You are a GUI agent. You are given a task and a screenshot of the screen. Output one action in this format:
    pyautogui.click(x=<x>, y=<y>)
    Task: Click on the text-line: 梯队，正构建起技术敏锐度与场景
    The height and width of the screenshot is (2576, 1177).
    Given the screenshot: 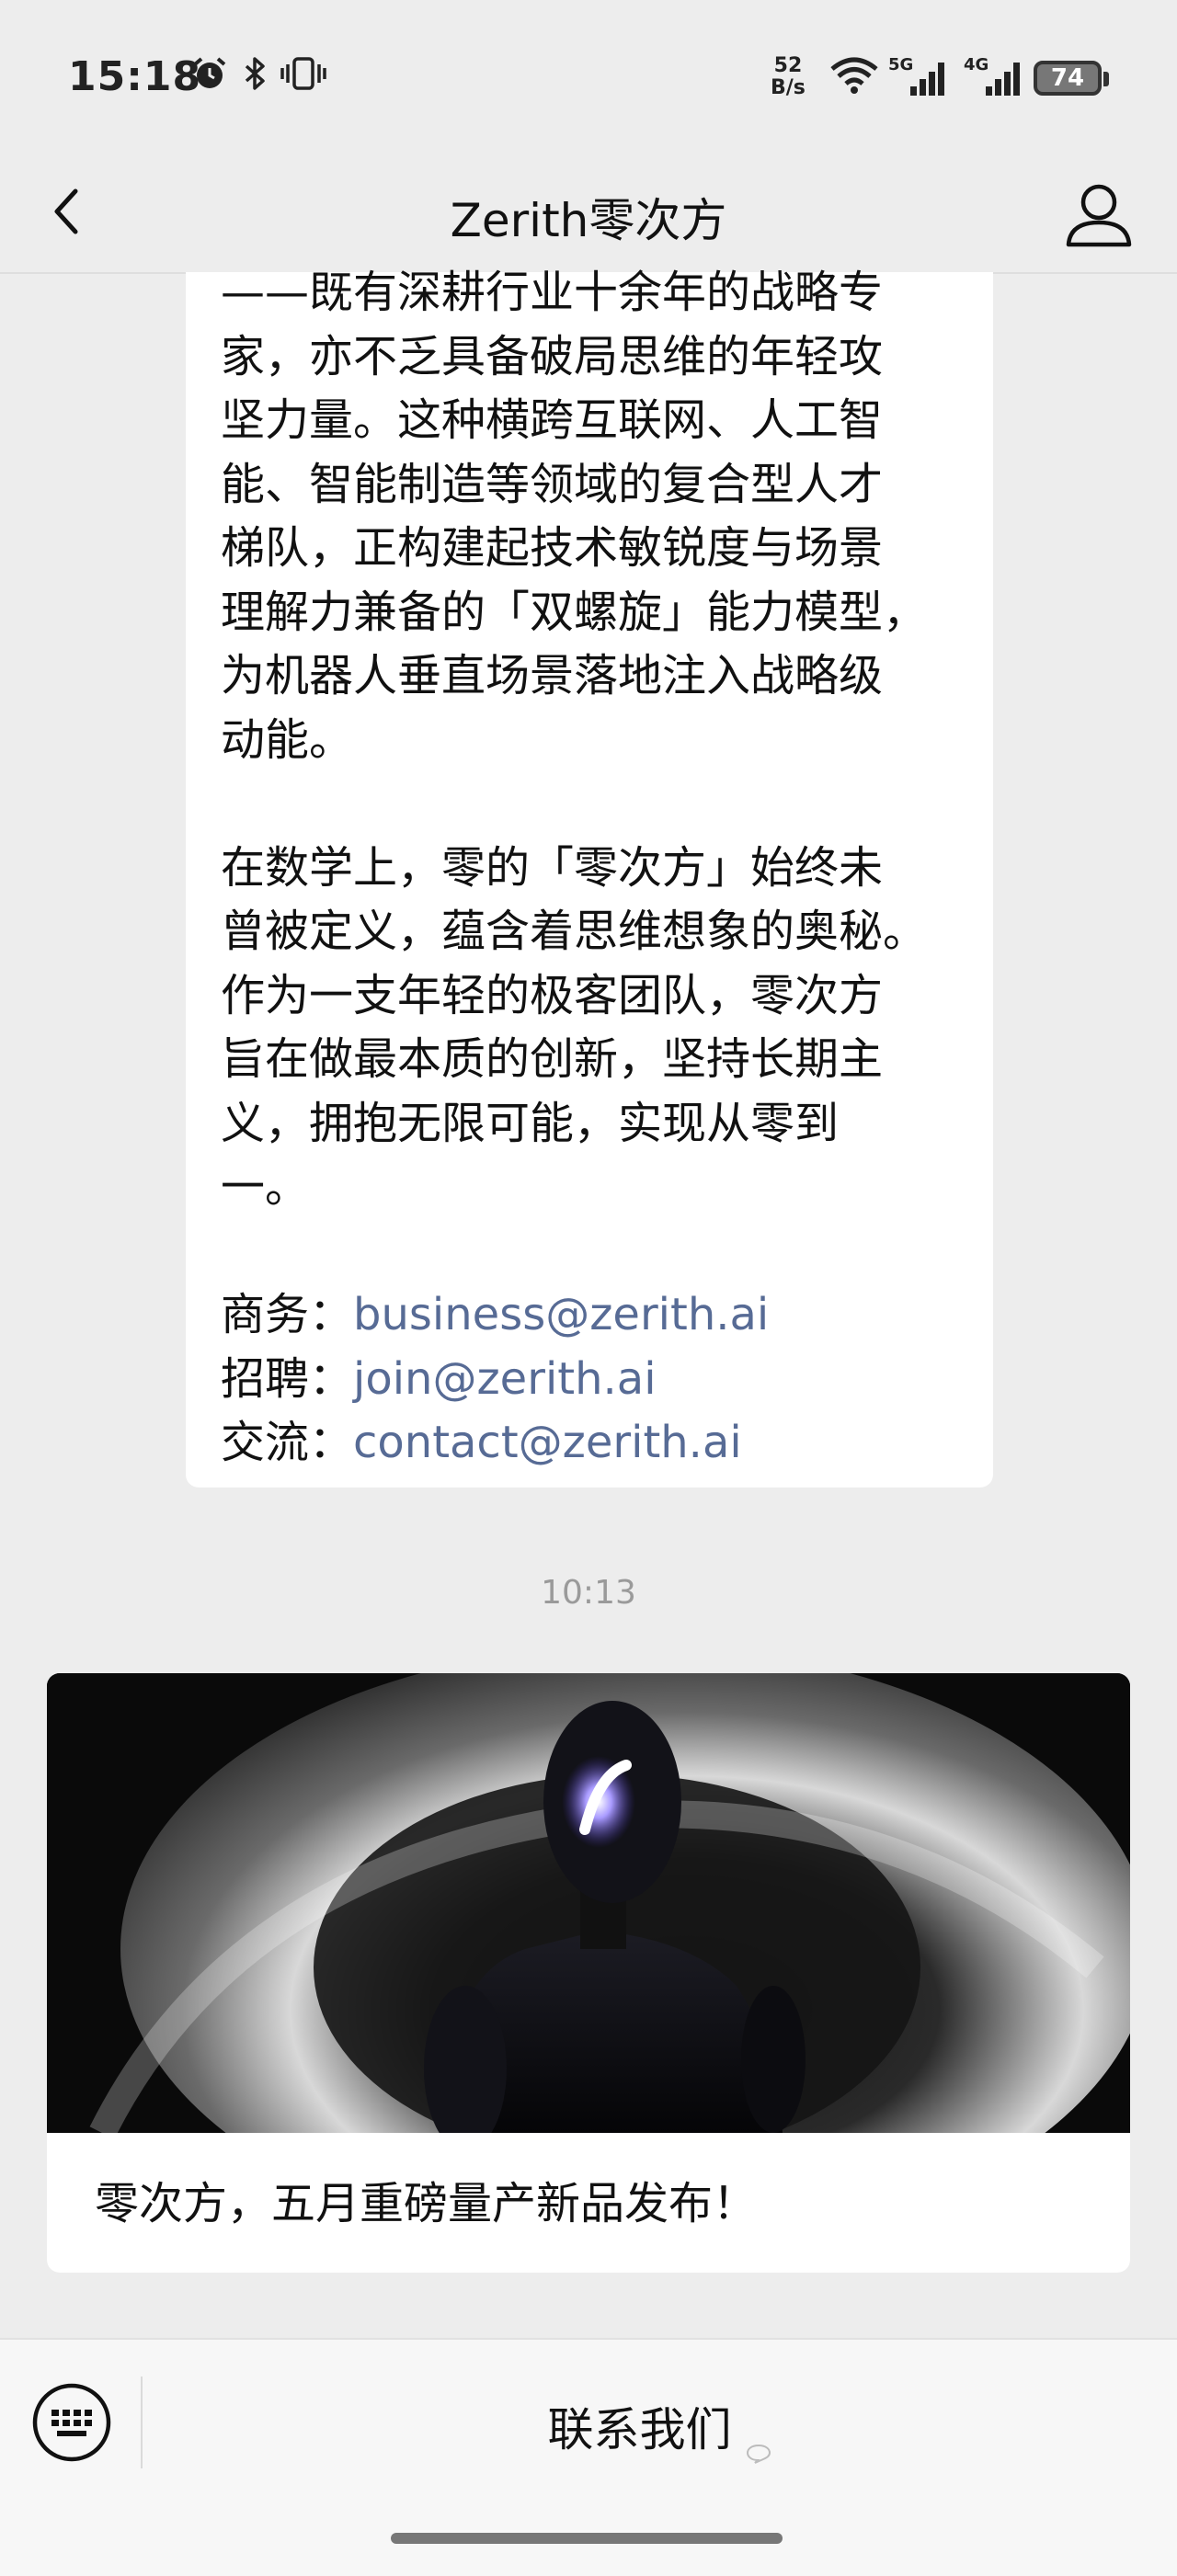 What is the action you would take?
    pyautogui.click(x=552, y=548)
    